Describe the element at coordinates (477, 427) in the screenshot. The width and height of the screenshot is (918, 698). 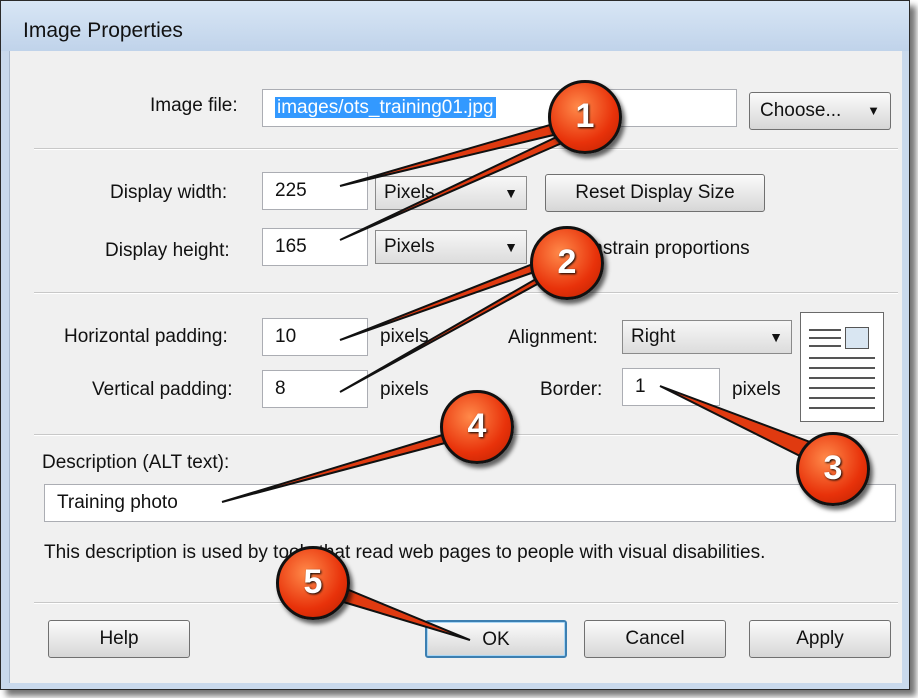
I see `callout-badge-4: 4` at that location.